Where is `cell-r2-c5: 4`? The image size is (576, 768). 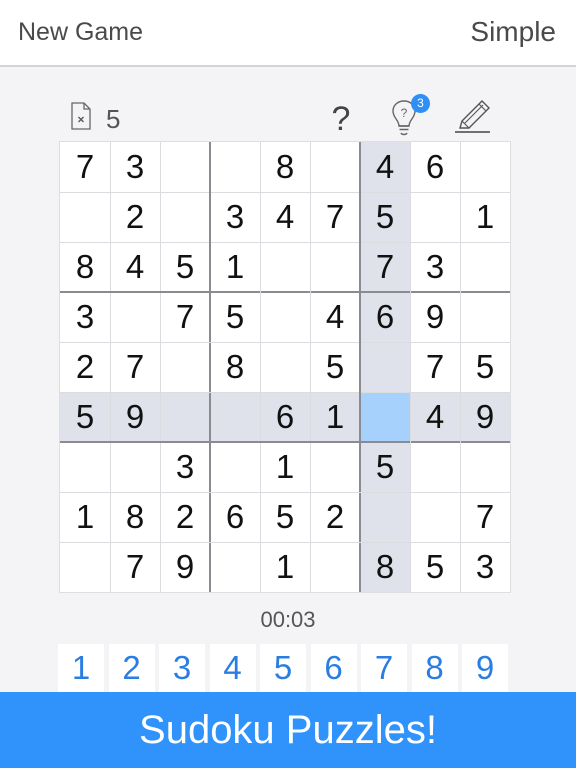
cell-r2-c5: 4 is located at coordinates (285, 217).